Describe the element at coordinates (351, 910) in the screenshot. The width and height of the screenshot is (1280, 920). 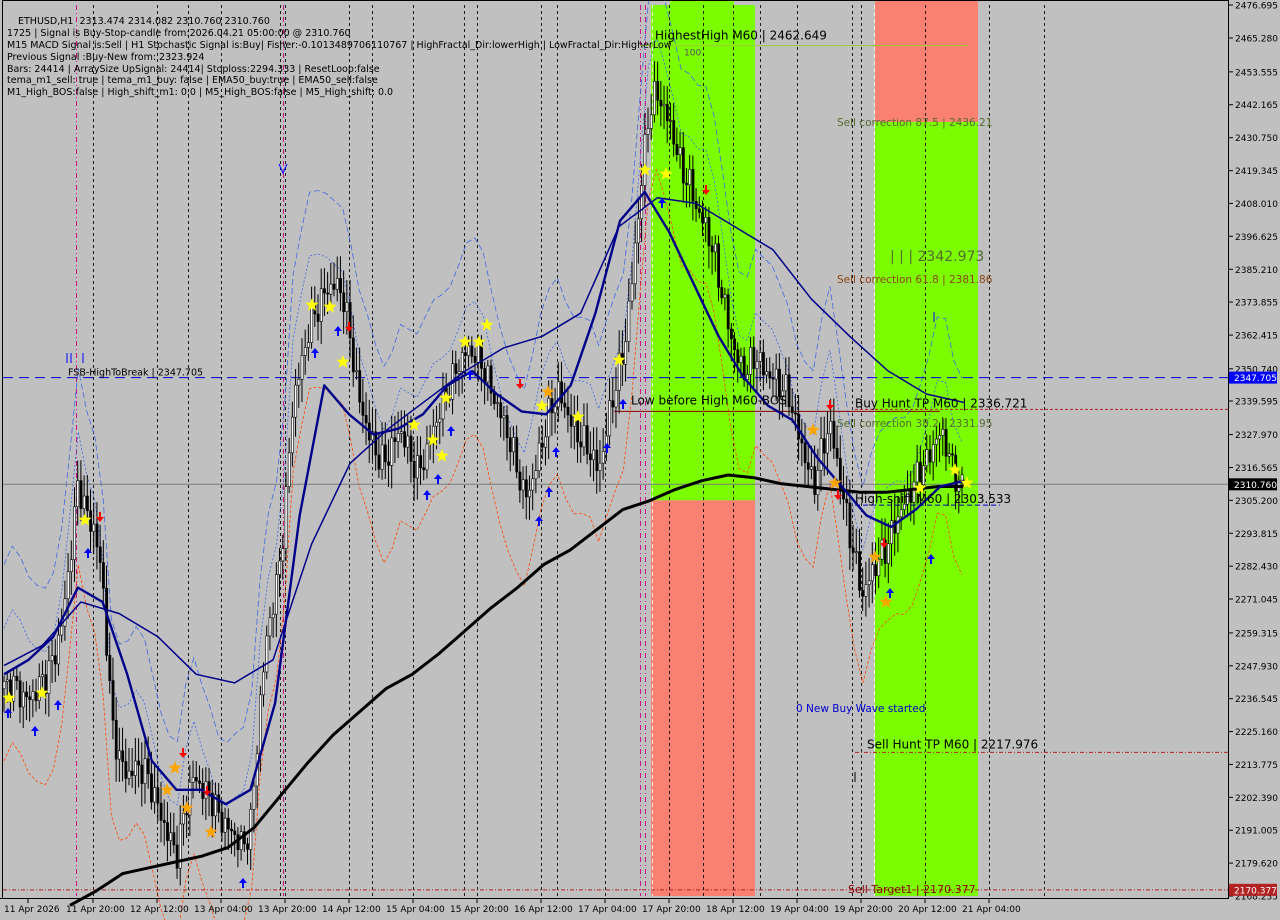
I see `x-tick-label: 14 Apr 12:00` at that location.